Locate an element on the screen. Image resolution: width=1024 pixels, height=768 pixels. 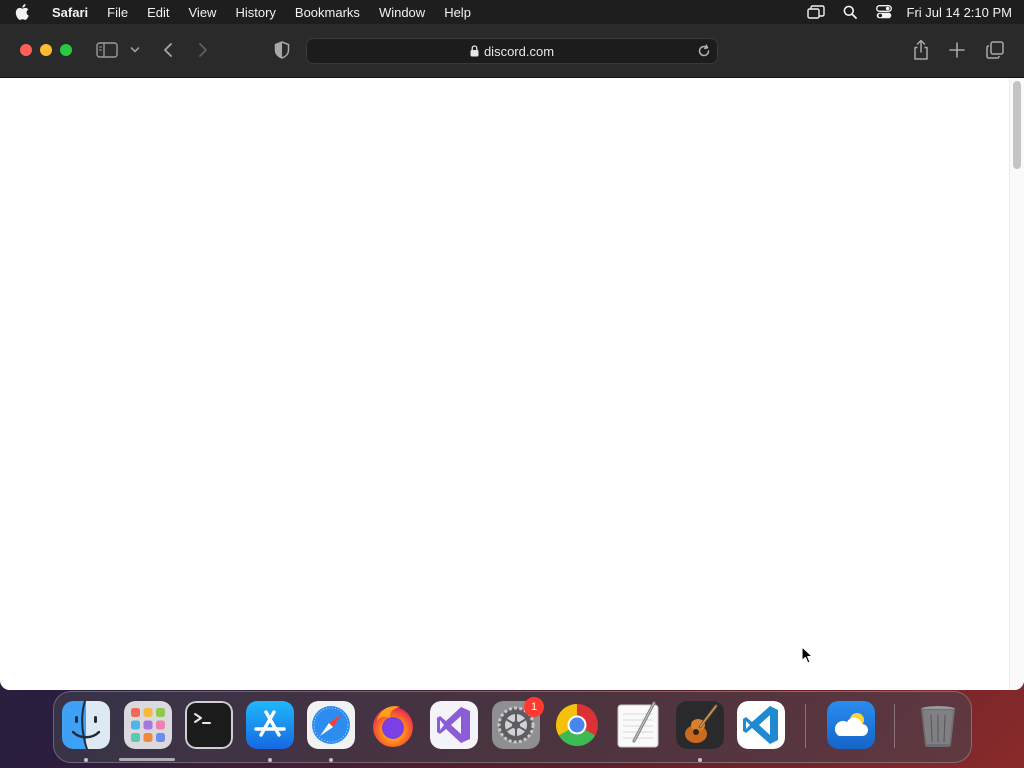
reload-icon is located at coordinates (704, 51).